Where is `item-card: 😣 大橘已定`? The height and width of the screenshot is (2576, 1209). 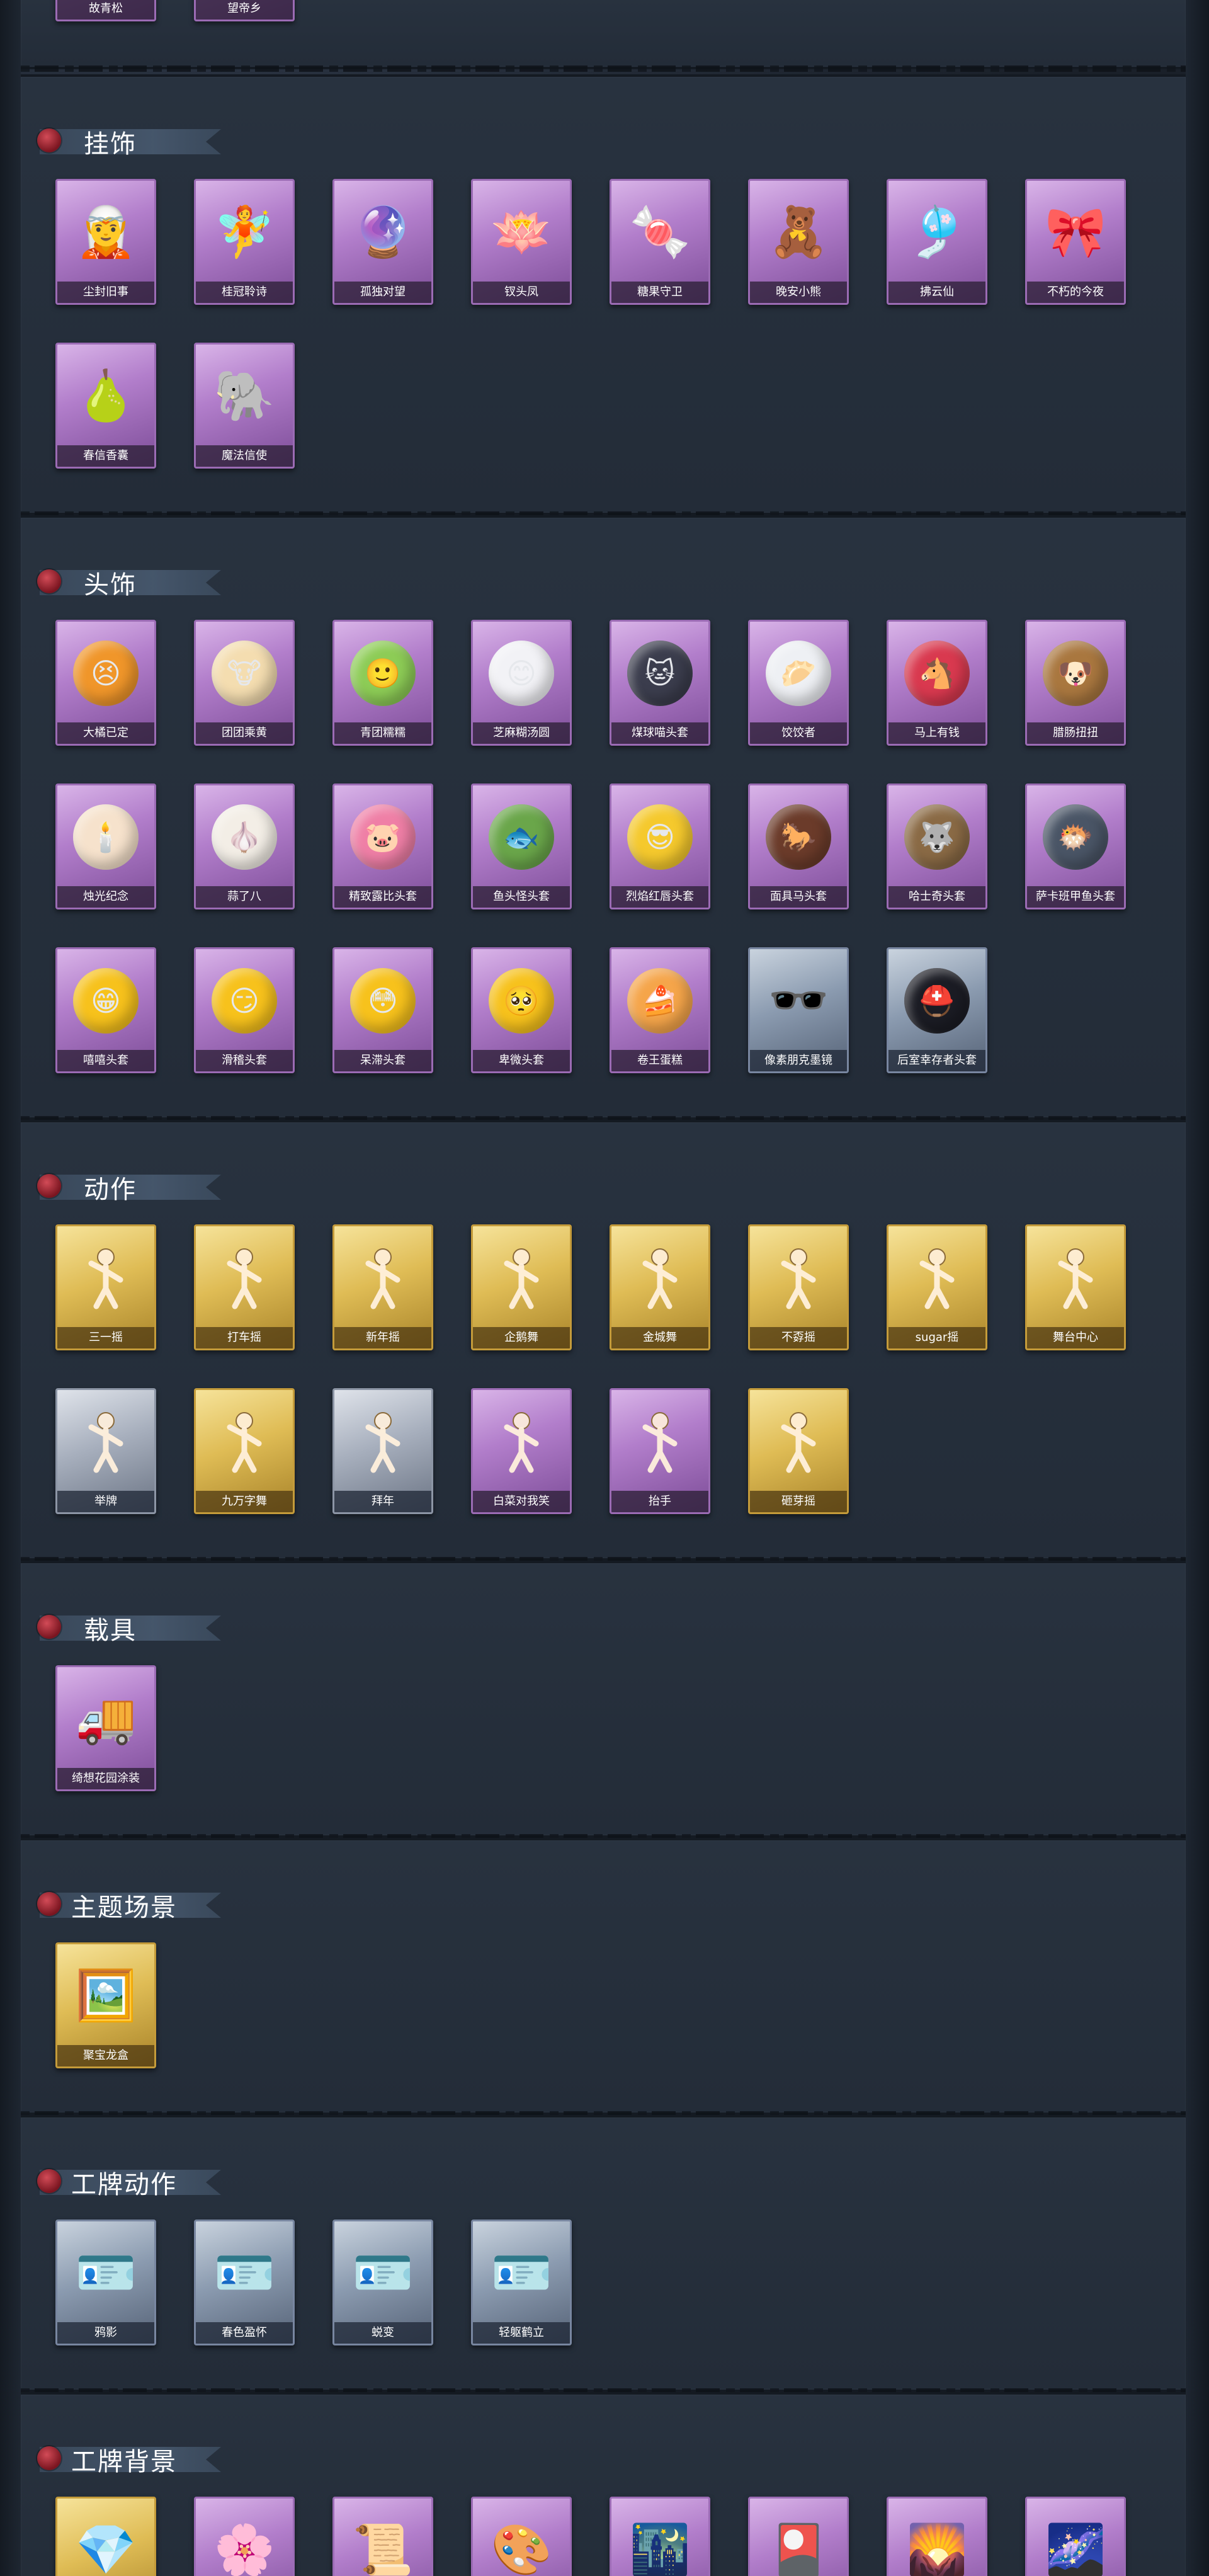 item-card: 😣 大橘已定 is located at coordinates (105, 683).